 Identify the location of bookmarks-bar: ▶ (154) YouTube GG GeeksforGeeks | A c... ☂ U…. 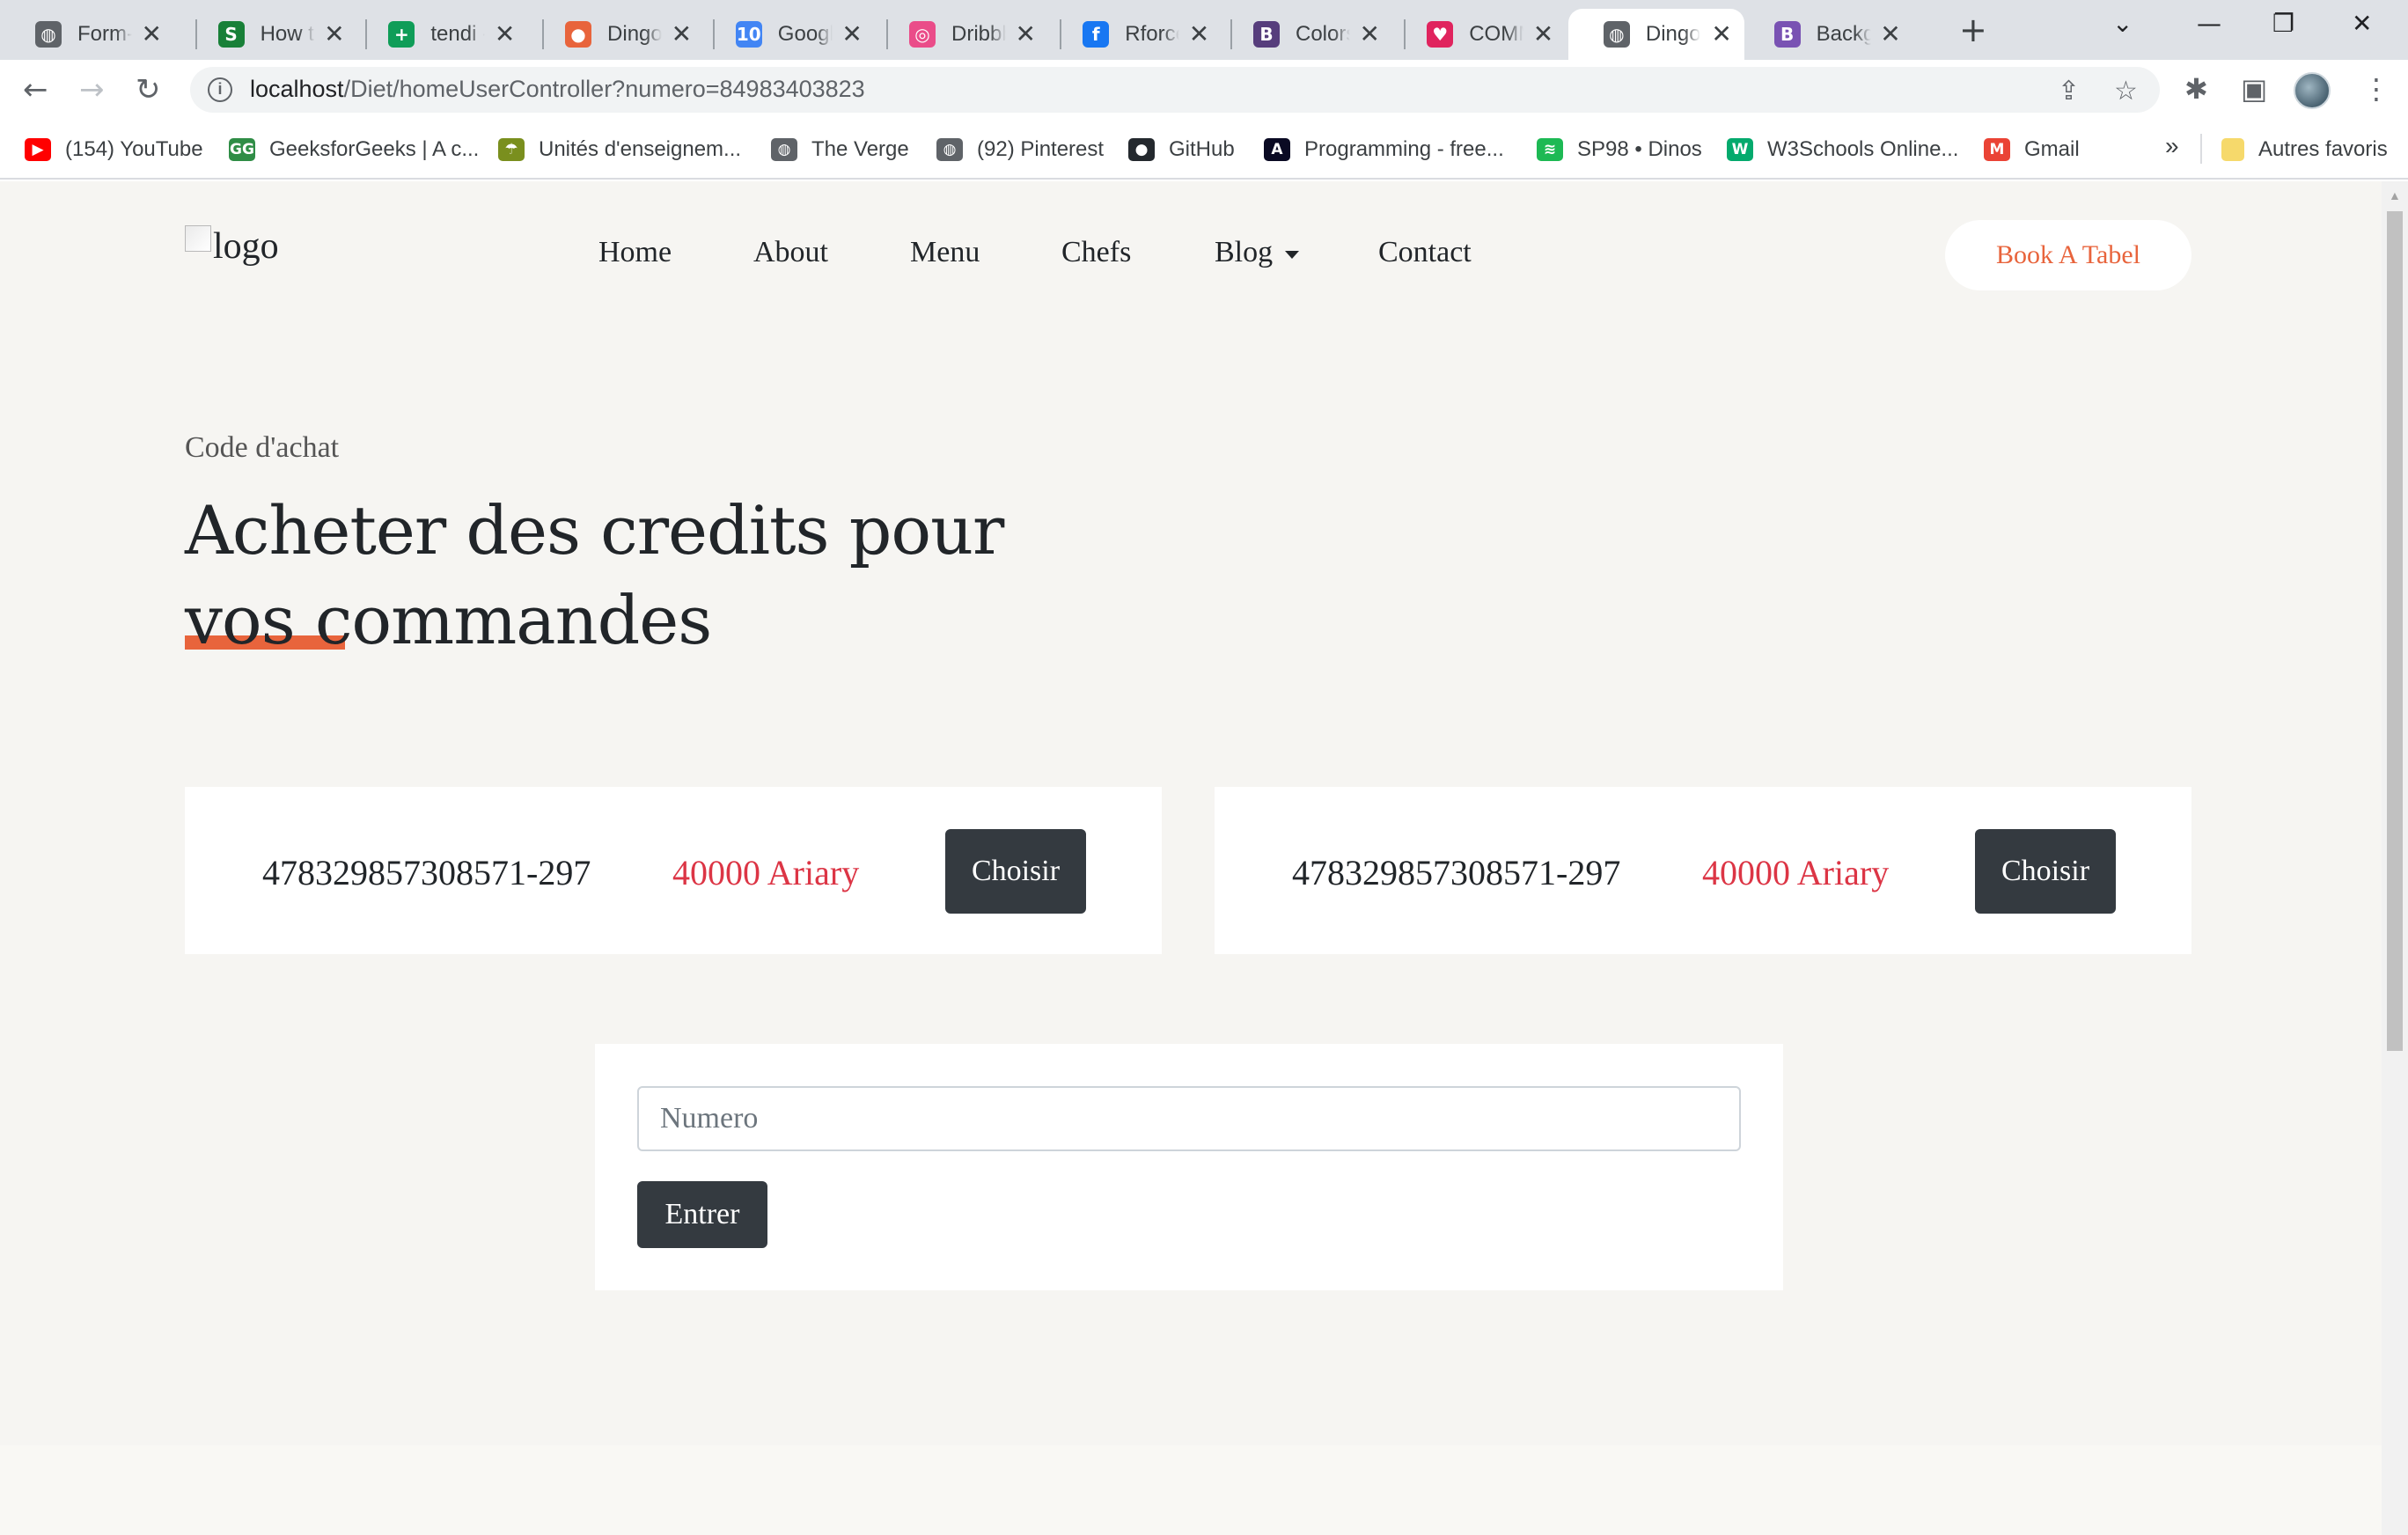
(1204, 150).